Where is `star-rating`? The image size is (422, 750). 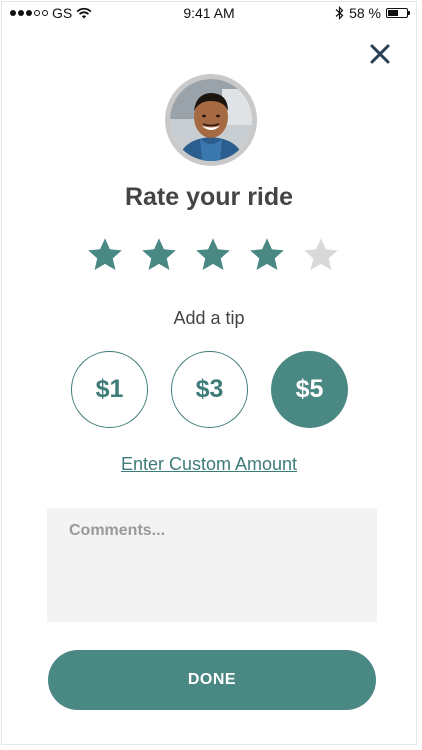 star-rating is located at coordinates (213, 255).